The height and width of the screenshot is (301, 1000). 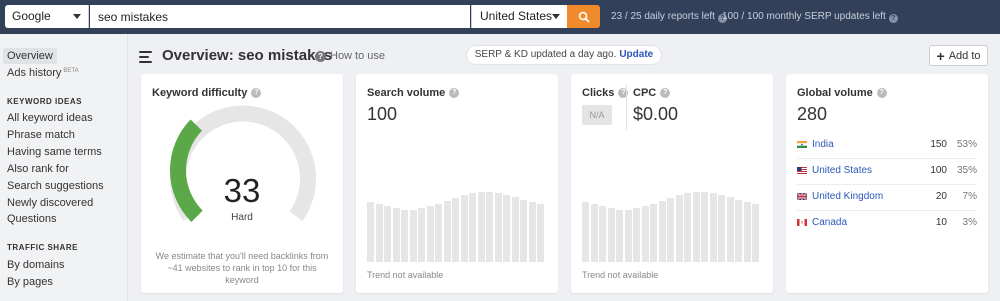 What do you see at coordinates (516, 16) in the screenshot?
I see `country-value: United States` at bounding box center [516, 16].